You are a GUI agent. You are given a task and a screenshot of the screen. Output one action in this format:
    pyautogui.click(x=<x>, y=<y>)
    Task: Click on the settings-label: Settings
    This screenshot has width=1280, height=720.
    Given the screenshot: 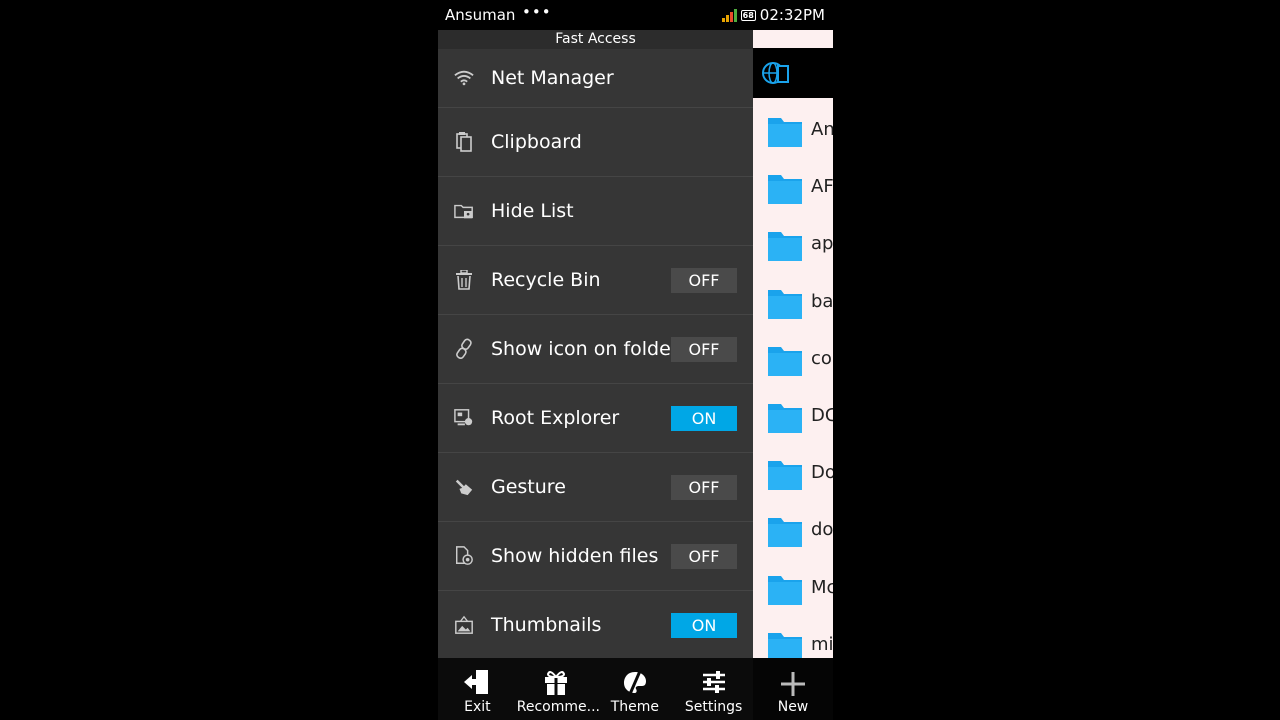 What is the action you would take?
    pyautogui.click(x=713, y=707)
    